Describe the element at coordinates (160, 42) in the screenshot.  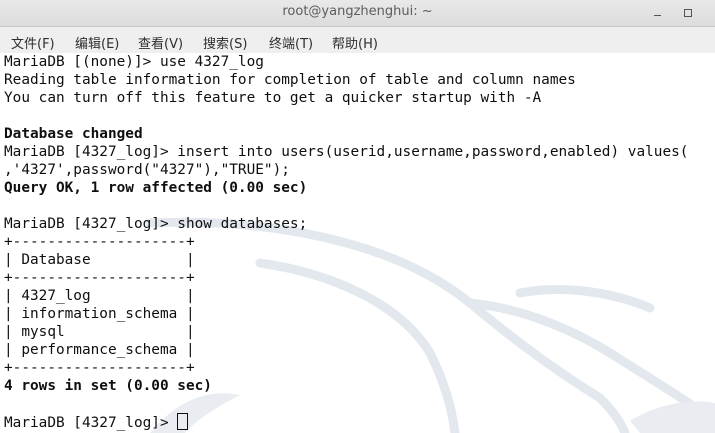
I see `menu-view: 查看(V)` at that location.